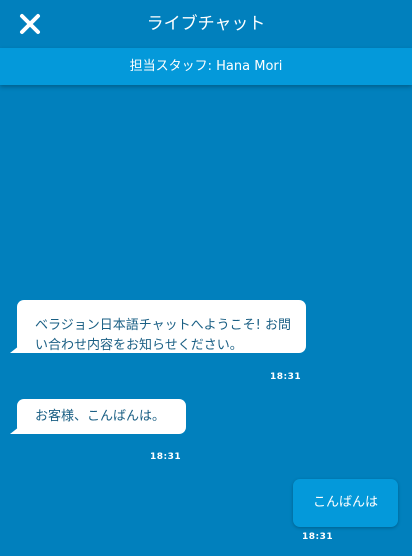 Image resolution: width=412 pixels, height=556 pixels. I want to click on agent-message-bubble: お客様、こんばんは。, so click(98, 416).